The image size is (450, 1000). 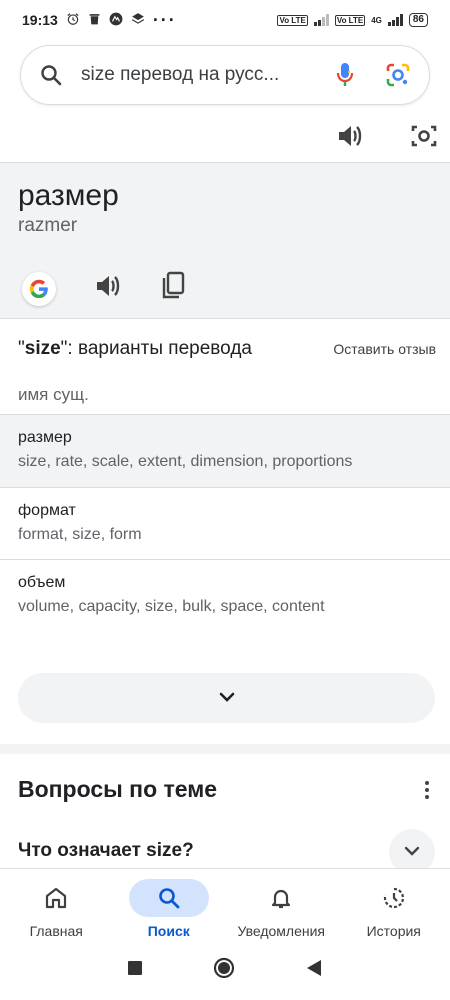 I want to click on variants-header: "size": варианты перевода Оставить отзыв, so click(x=227, y=349).